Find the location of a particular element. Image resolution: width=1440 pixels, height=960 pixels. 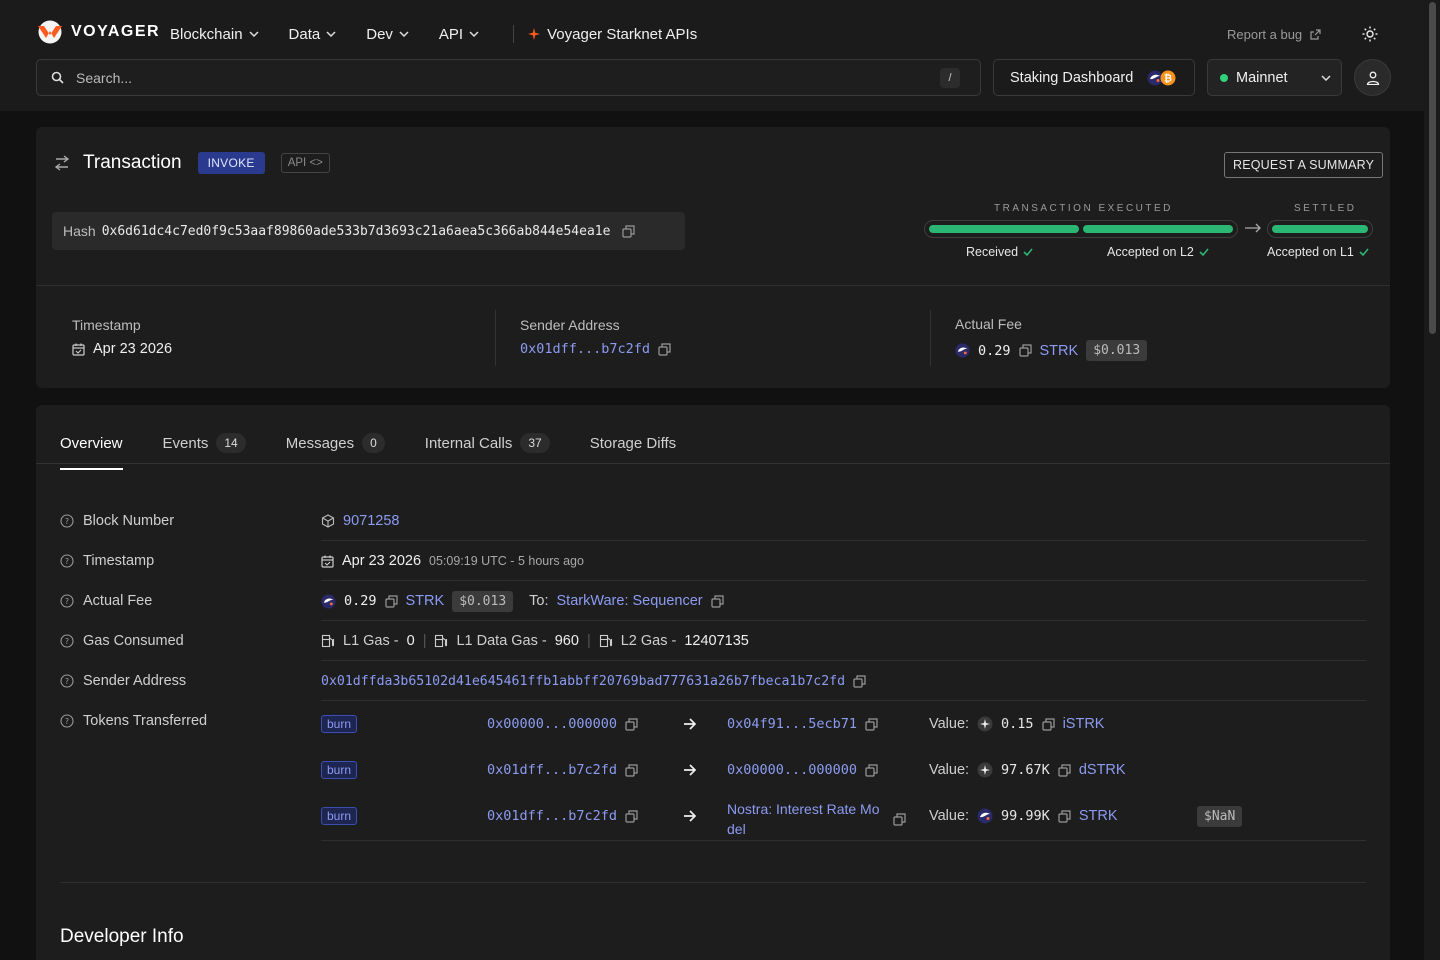

summary-timestamp: Timestamp Apr 23 2026 is located at coordinates (122, 337).